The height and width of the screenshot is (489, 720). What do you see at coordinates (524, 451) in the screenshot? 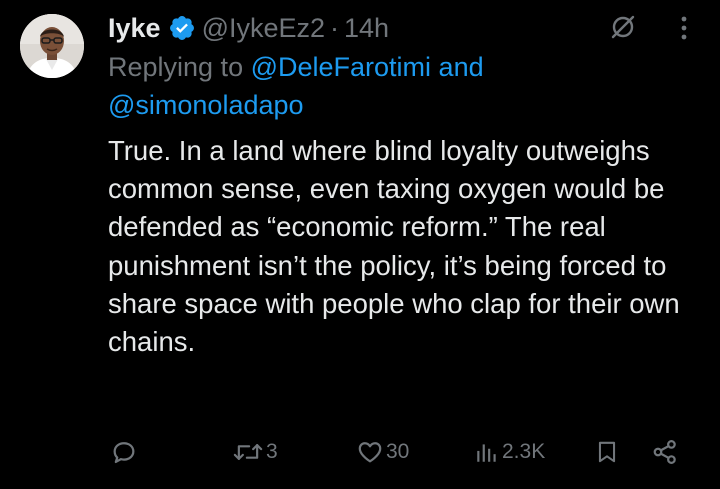
I see `views-count: 2.3K` at bounding box center [524, 451].